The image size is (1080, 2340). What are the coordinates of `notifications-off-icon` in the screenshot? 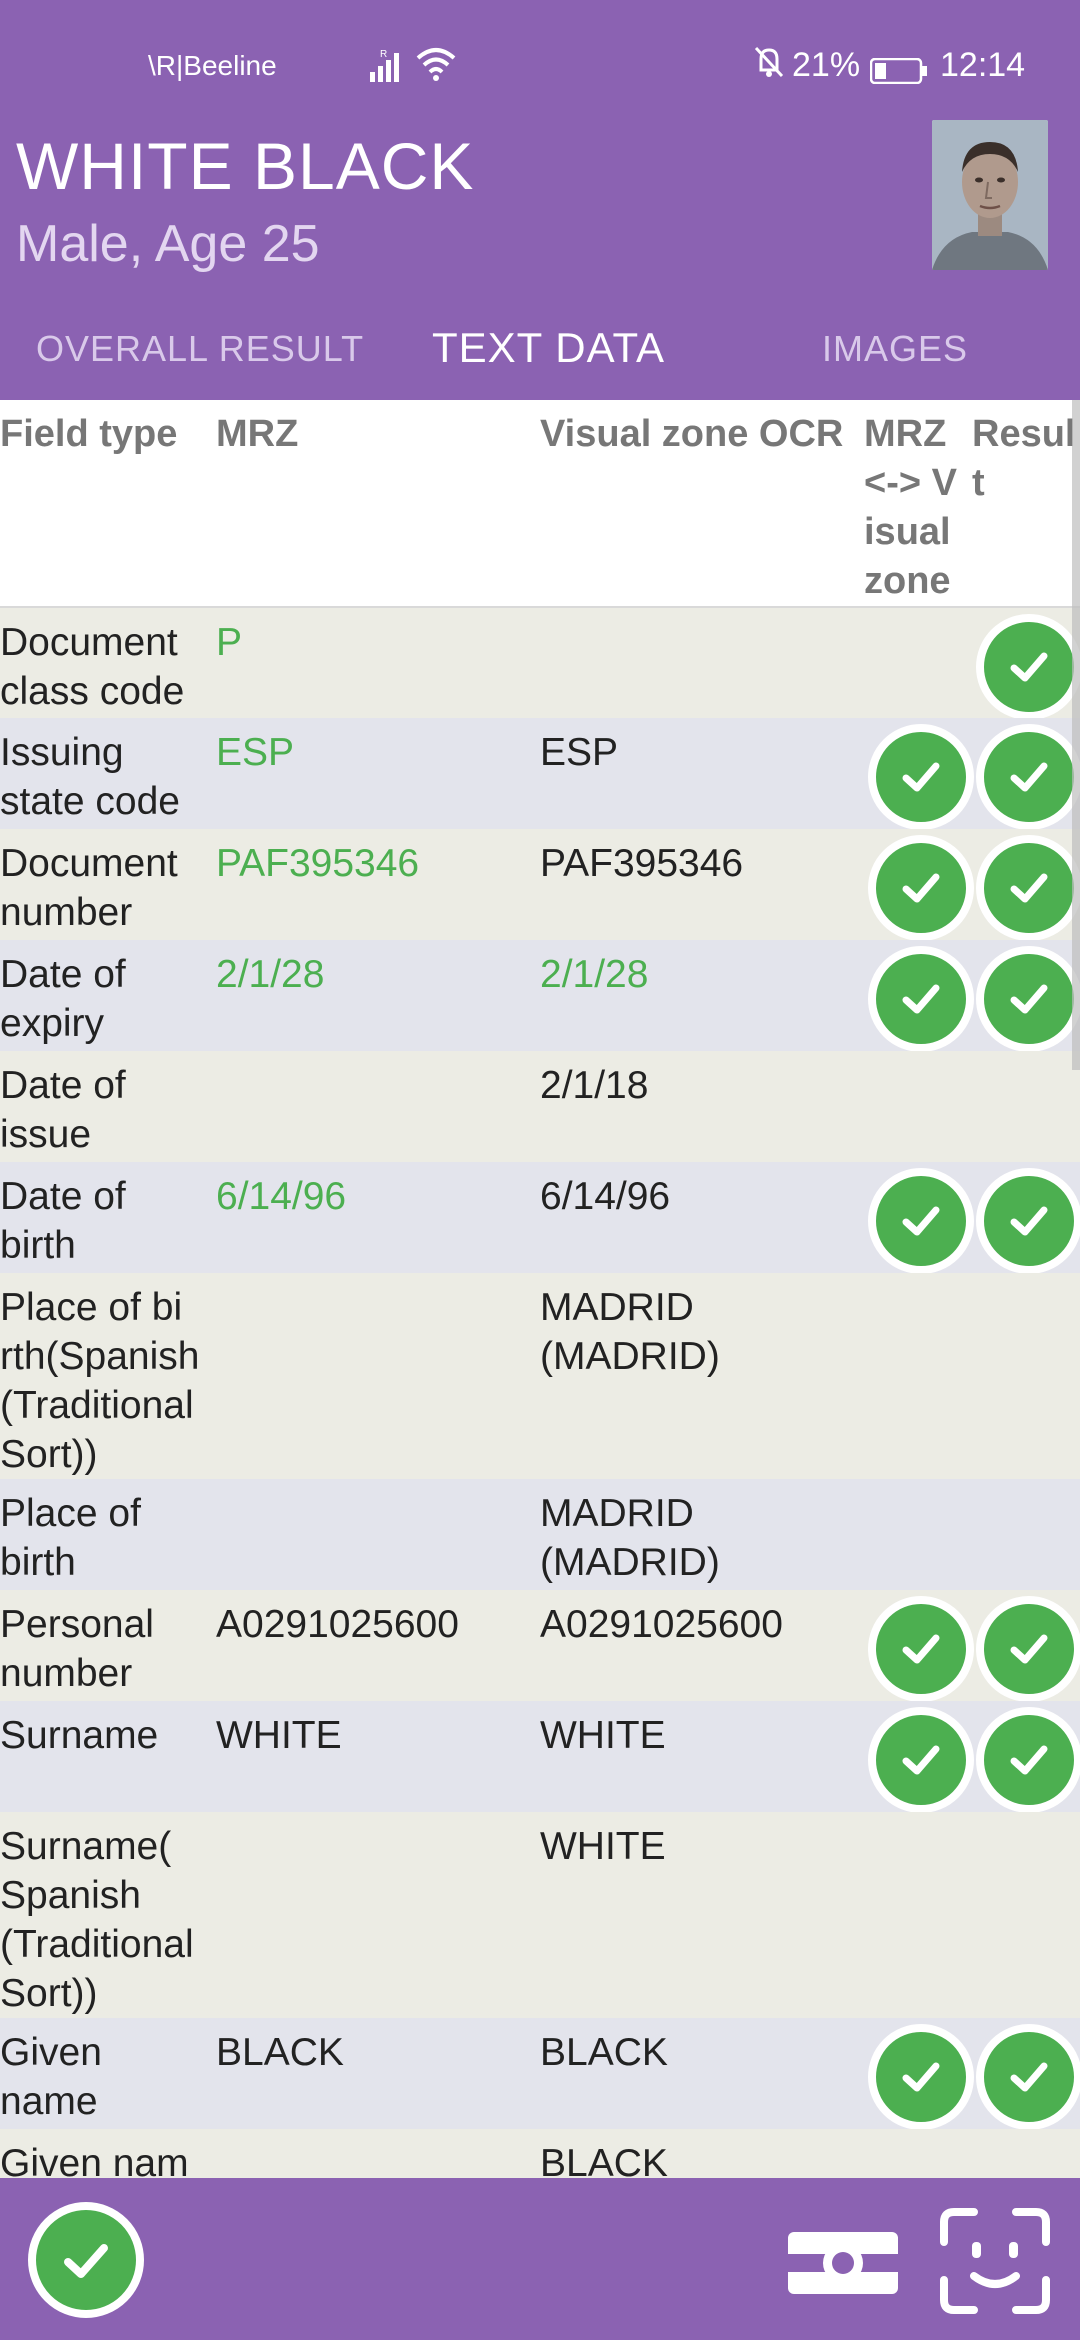 It's located at (769, 66).